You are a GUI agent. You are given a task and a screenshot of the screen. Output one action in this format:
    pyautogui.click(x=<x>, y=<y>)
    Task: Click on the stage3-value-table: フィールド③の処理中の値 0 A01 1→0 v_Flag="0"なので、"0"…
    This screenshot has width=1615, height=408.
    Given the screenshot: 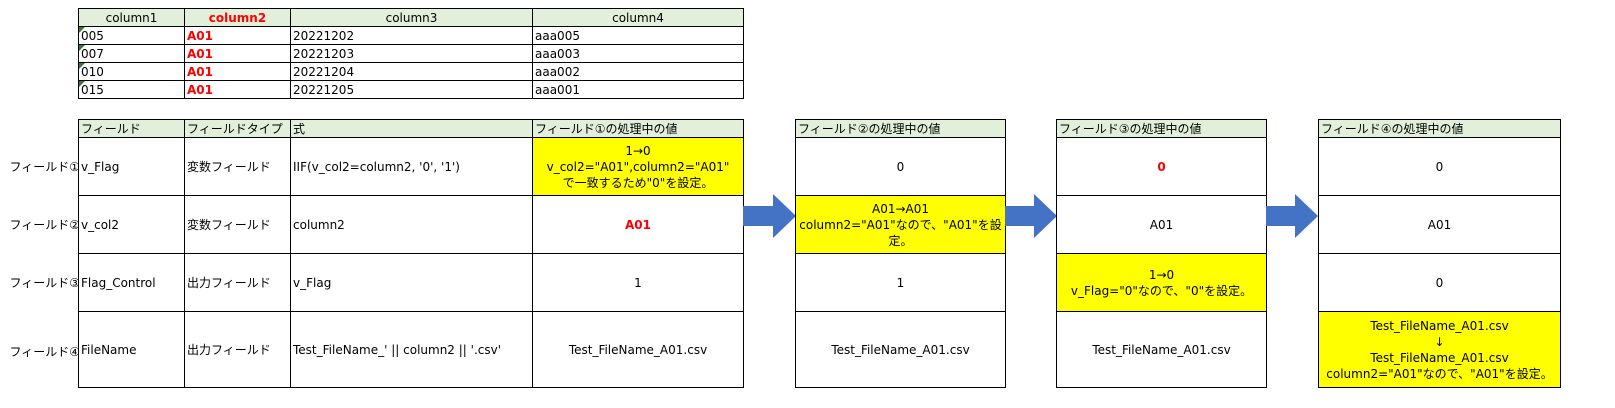 What is the action you would take?
    pyautogui.click(x=1161, y=253)
    